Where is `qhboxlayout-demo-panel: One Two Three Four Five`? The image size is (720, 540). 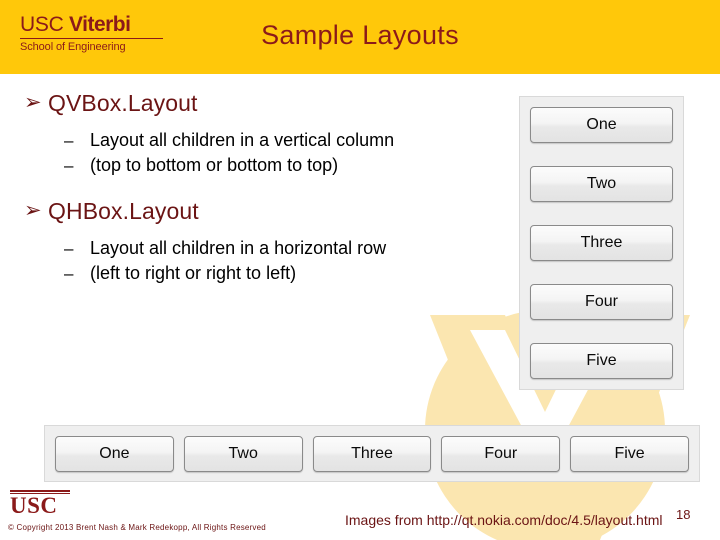 qhboxlayout-demo-panel: One Two Three Four Five is located at coordinates (372, 453).